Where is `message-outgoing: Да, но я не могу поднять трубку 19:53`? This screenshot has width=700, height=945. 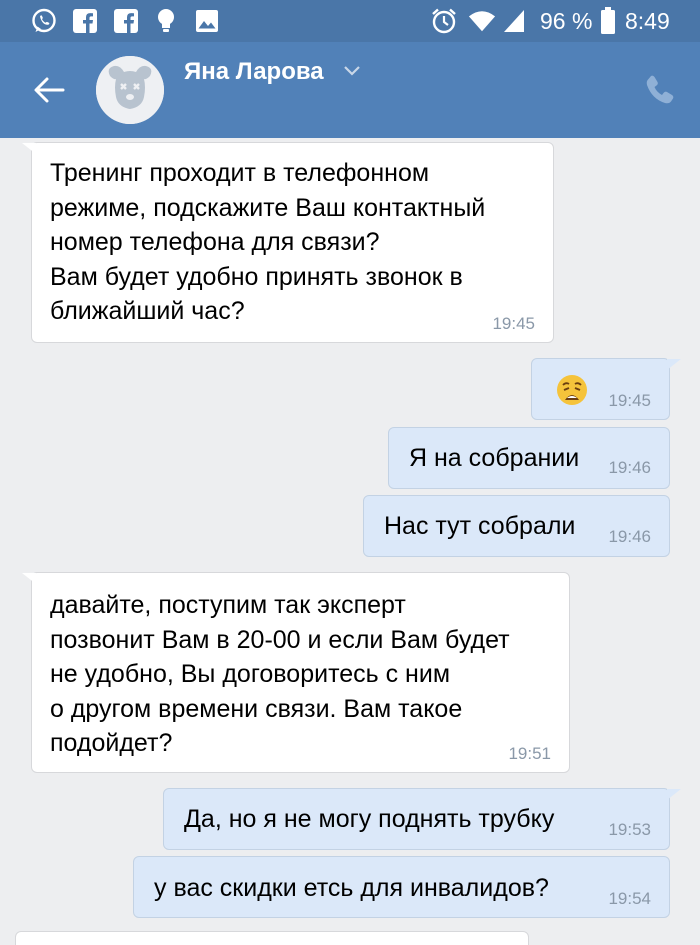
message-outgoing: Да, но я не могу поднять трубку 19:53 is located at coordinates (422, 819).